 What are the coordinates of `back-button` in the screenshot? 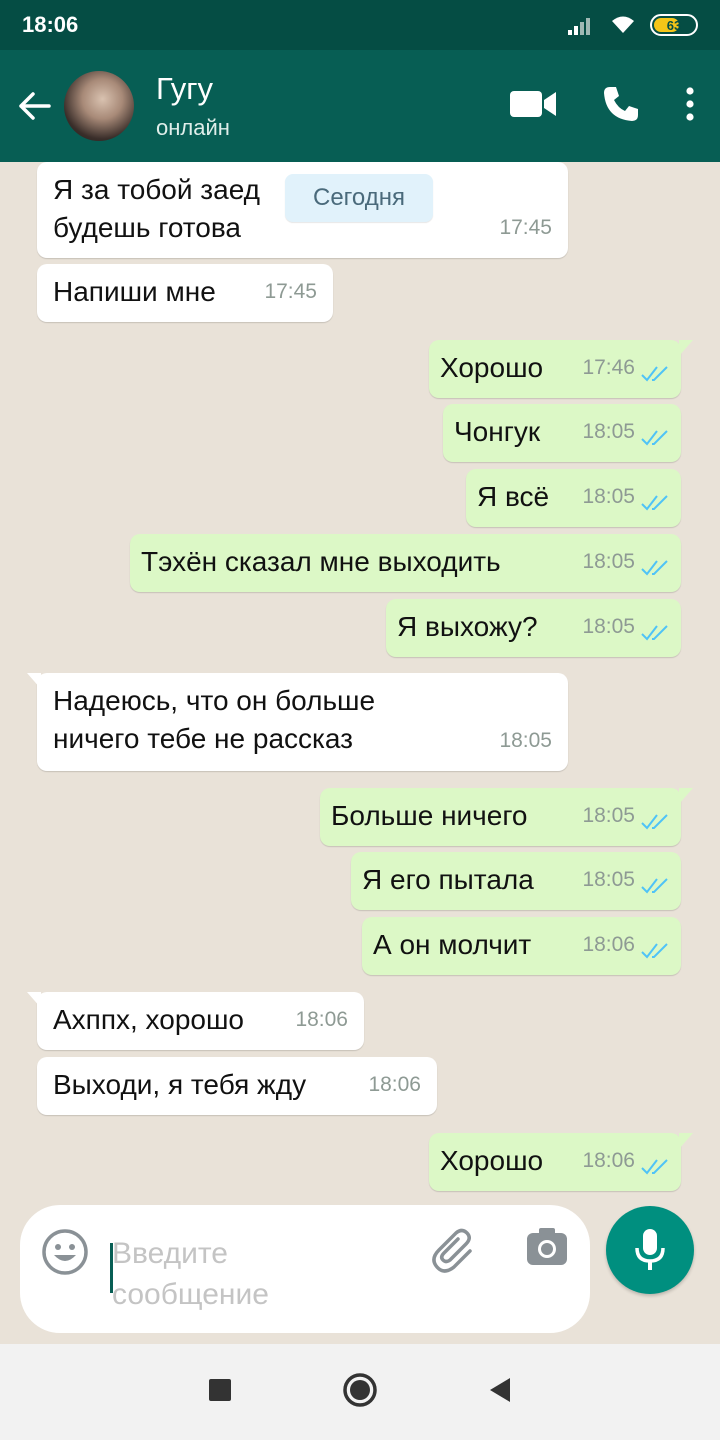 It's located at (34, 106).